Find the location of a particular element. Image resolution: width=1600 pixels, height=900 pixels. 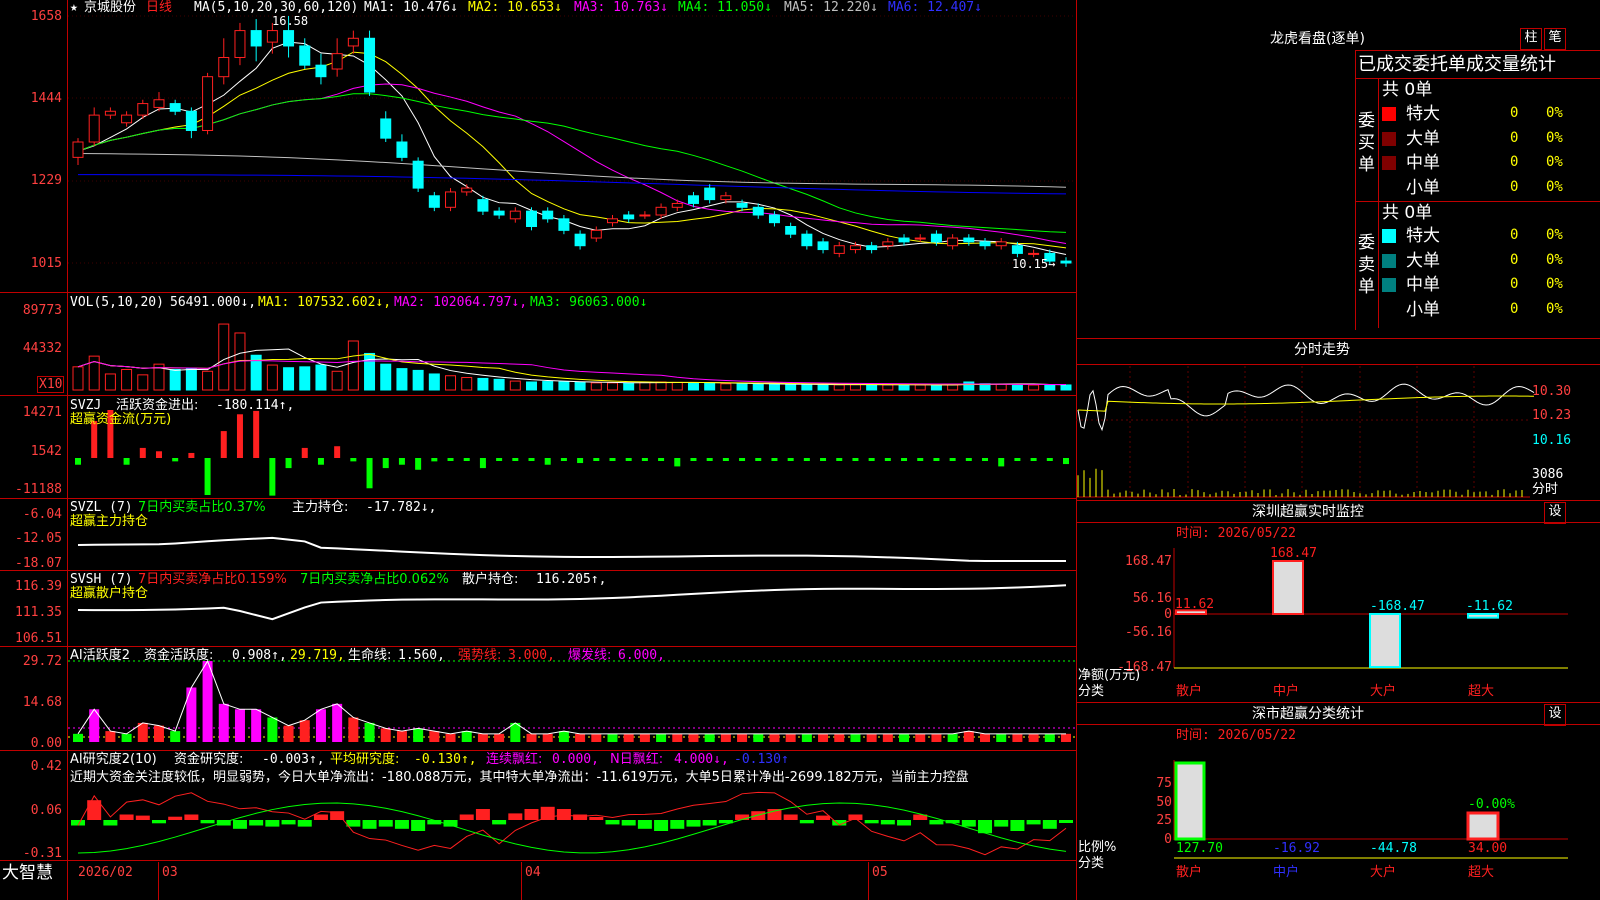

monitor-category: 散户 is located at coordinates (1189, 691).